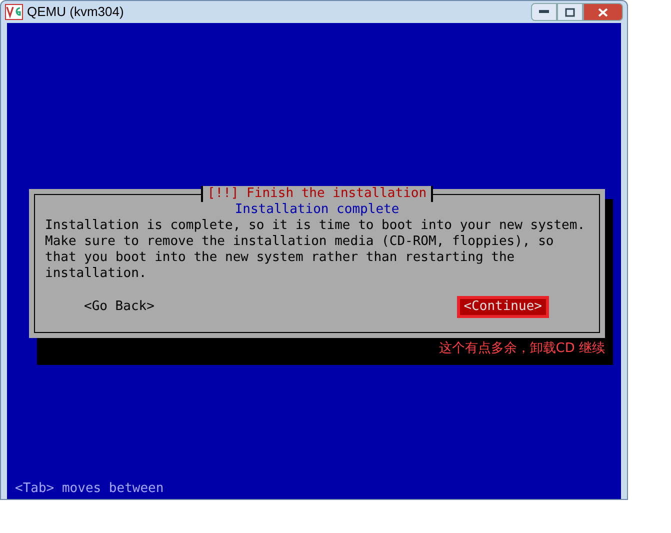  Describe the element at coordinates (280, 258) in the screenshot. I see `message-line: that you boot into the new system rather than restarting the` at that location.